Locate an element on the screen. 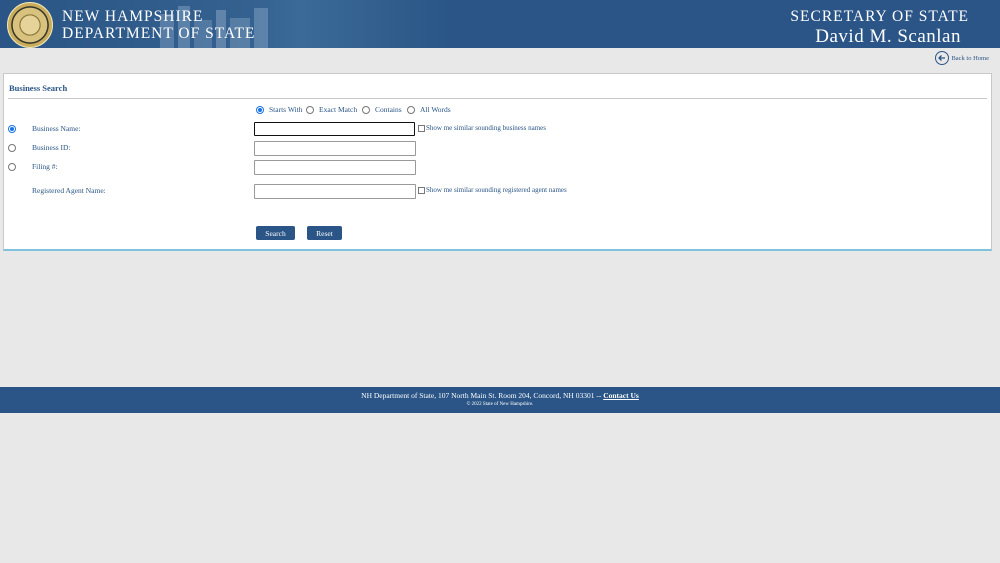 This screenshot has height=563, width=1000. mode-starts-with: Starts With is located at coordinates (279, 109).